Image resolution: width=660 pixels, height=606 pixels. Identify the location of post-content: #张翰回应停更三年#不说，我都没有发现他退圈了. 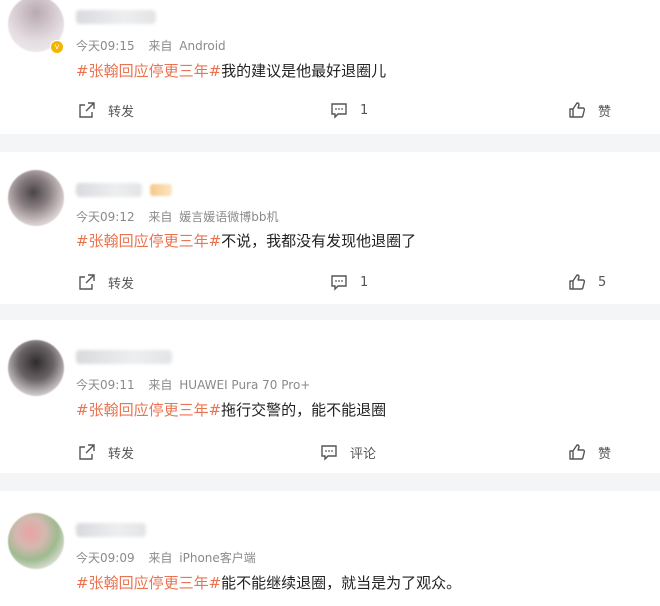
(246, 240).